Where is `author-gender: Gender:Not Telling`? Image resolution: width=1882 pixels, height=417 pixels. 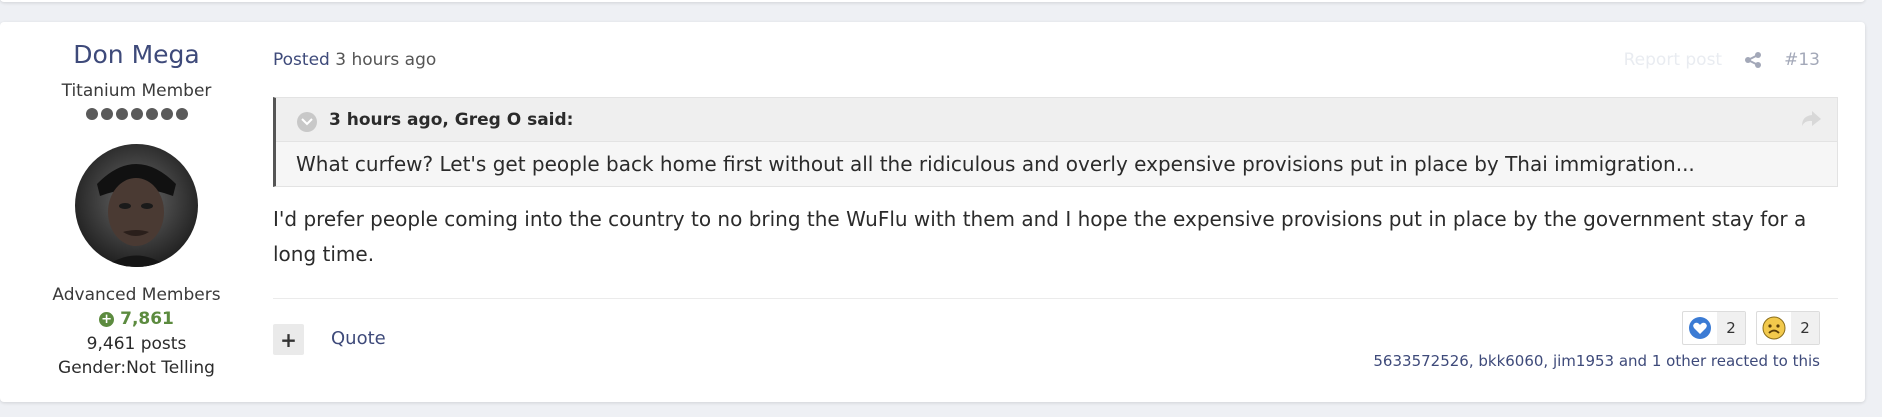 author-gender: Gender:Not Telling is located at coordinates (136, 368).